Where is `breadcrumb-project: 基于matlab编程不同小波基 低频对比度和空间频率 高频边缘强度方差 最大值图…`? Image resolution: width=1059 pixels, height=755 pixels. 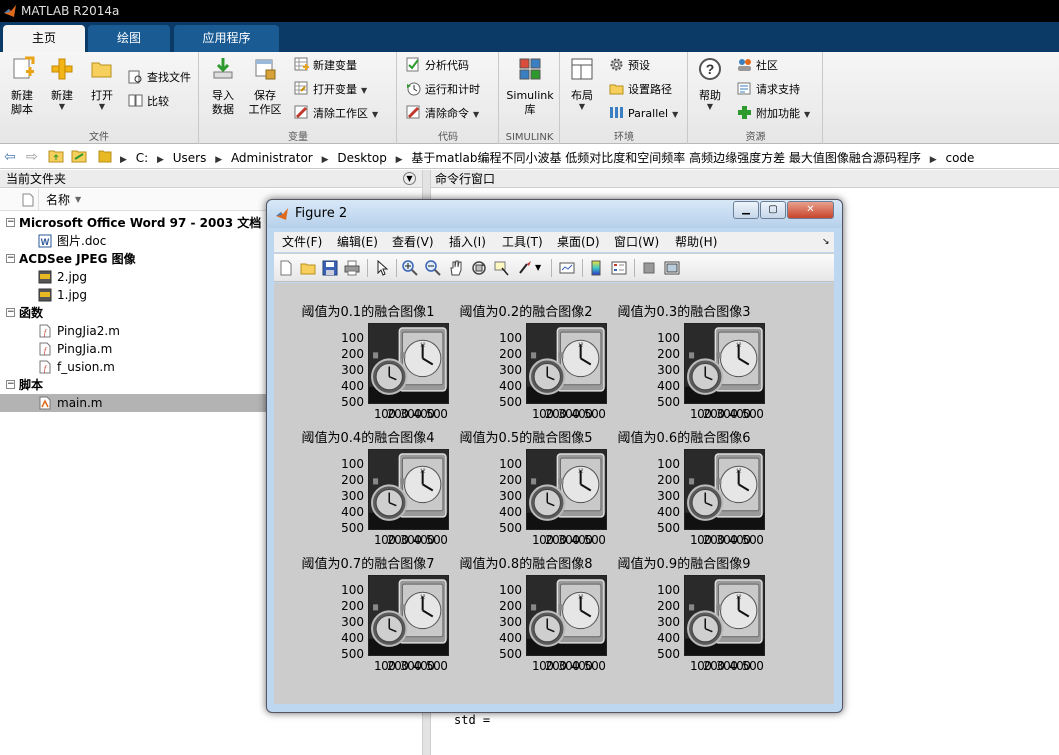
breadcrumb-project: 基于matlab编程不同小波基 低频对比度和空间频率 高频边缘强度方差 最大值图… is located at coordinates (666, 158).